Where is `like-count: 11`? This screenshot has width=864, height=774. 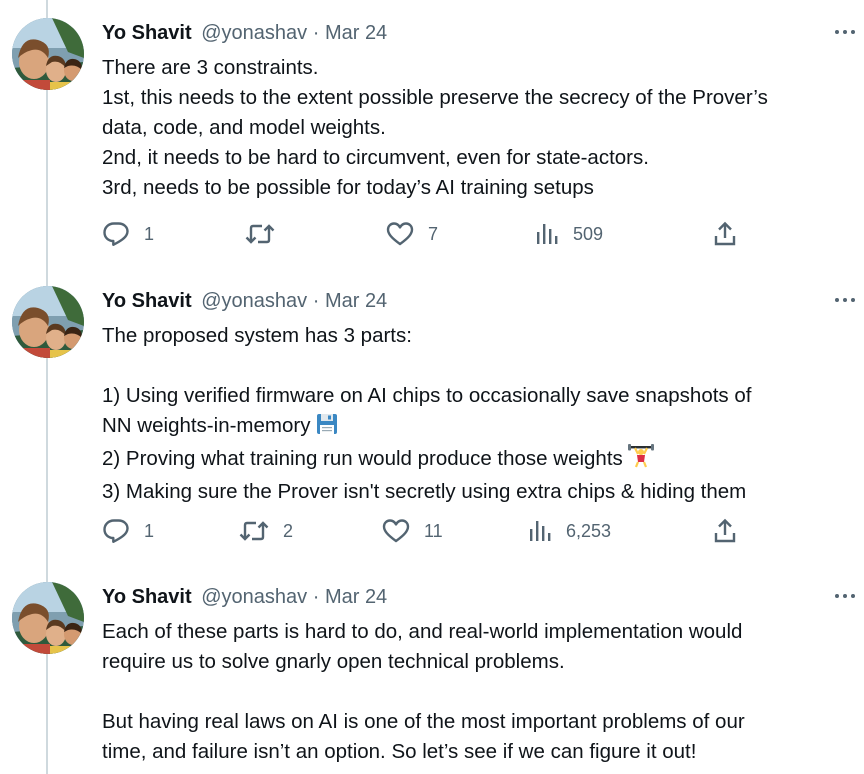
like-count: 11 is located at coordinates (433, 530).